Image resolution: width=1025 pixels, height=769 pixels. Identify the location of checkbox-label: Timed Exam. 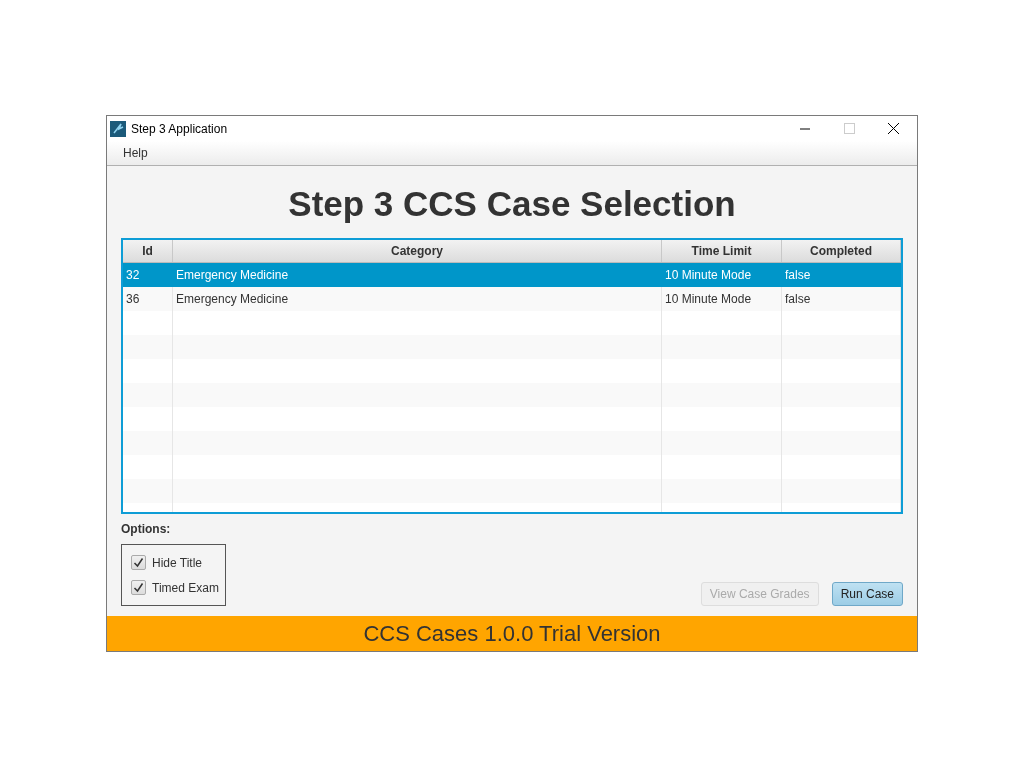
(185, 588).